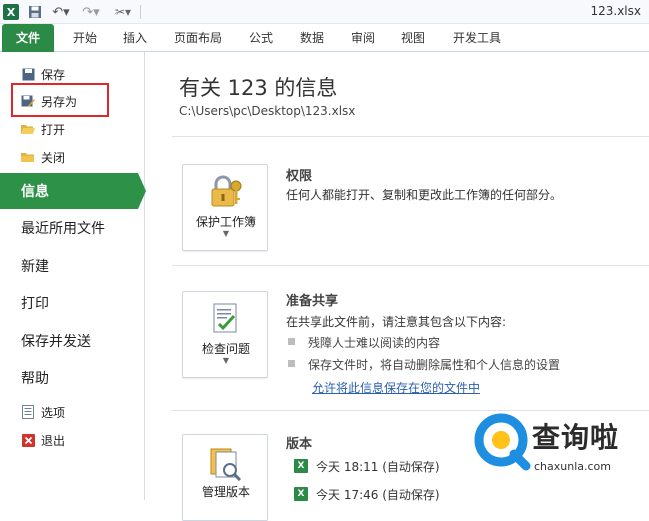  I want to click on watermark-text: 查询啦, so click(576, 437).